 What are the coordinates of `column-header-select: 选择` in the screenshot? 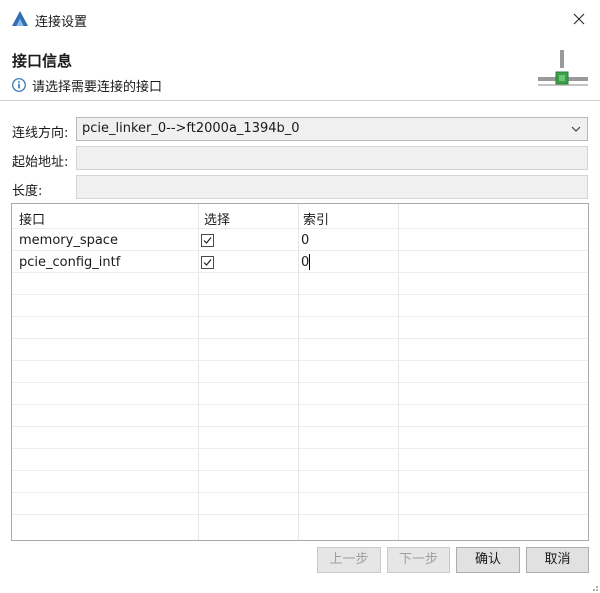 It's located at (217, 218).